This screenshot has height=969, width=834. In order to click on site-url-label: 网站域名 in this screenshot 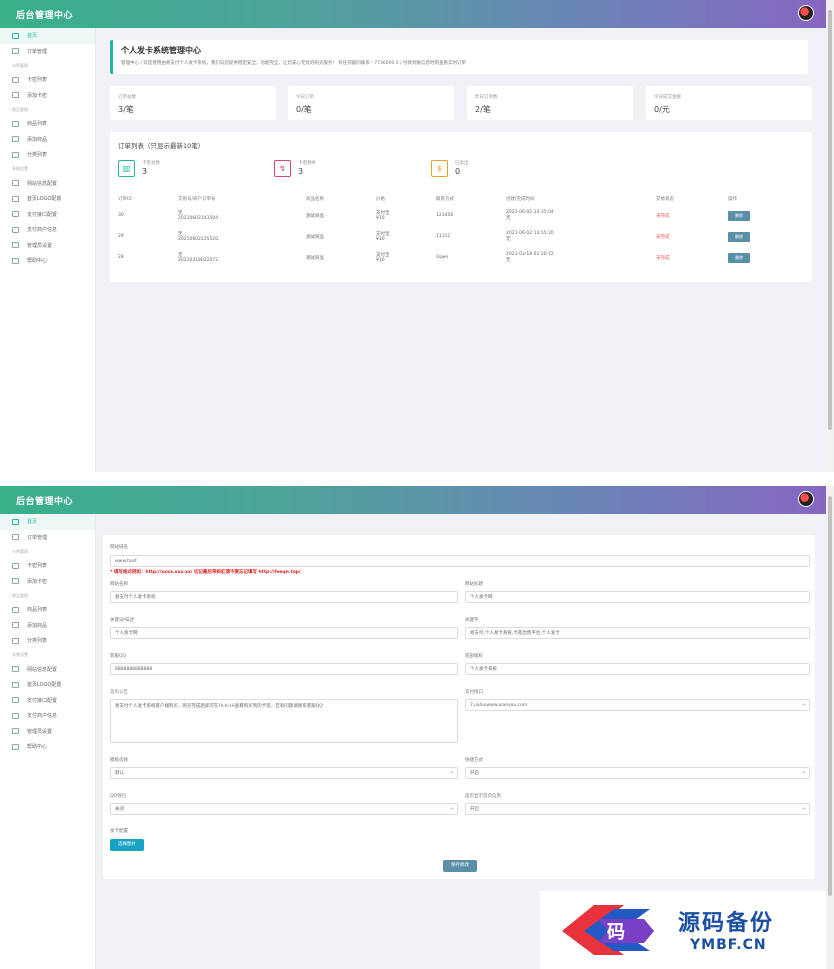, I will do `click(119, 547)`.